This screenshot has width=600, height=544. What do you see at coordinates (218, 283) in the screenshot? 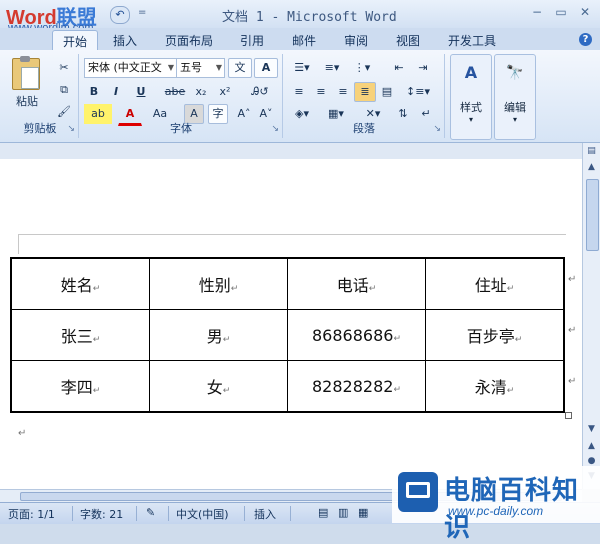
I see `table-cell: 性别↵` at bounding box center [218, 283].